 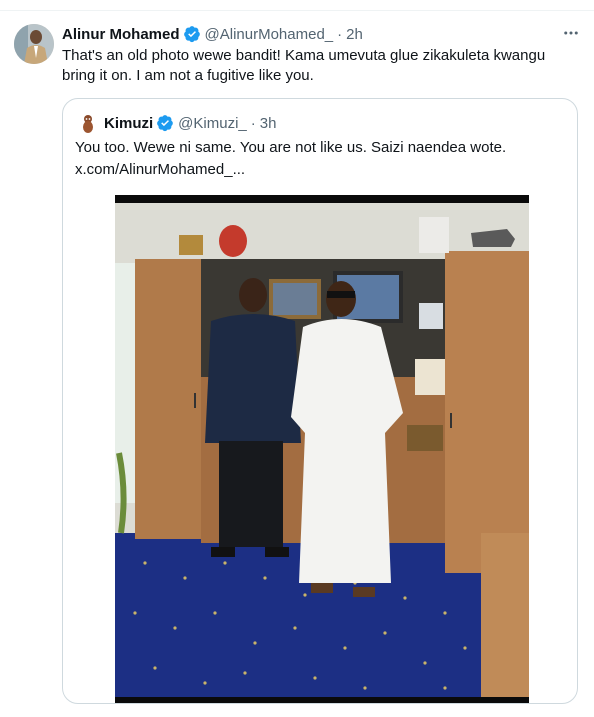 What do you see at coordinates (269, 34) in the screenshot?
I see `author-handle: @AlinurMohamed_` at bounding box center [269, 34].